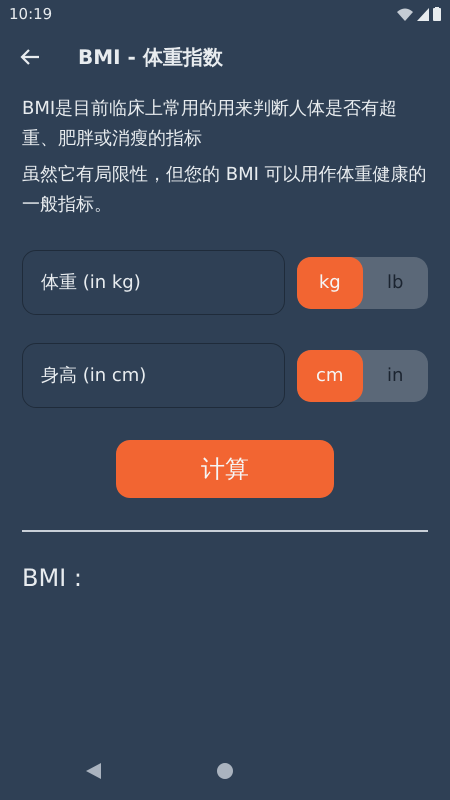  What do you see at coordinates (225, 469) in the screenshot?
I see `calculate-button: 计算` at bounding box center [225, 469].